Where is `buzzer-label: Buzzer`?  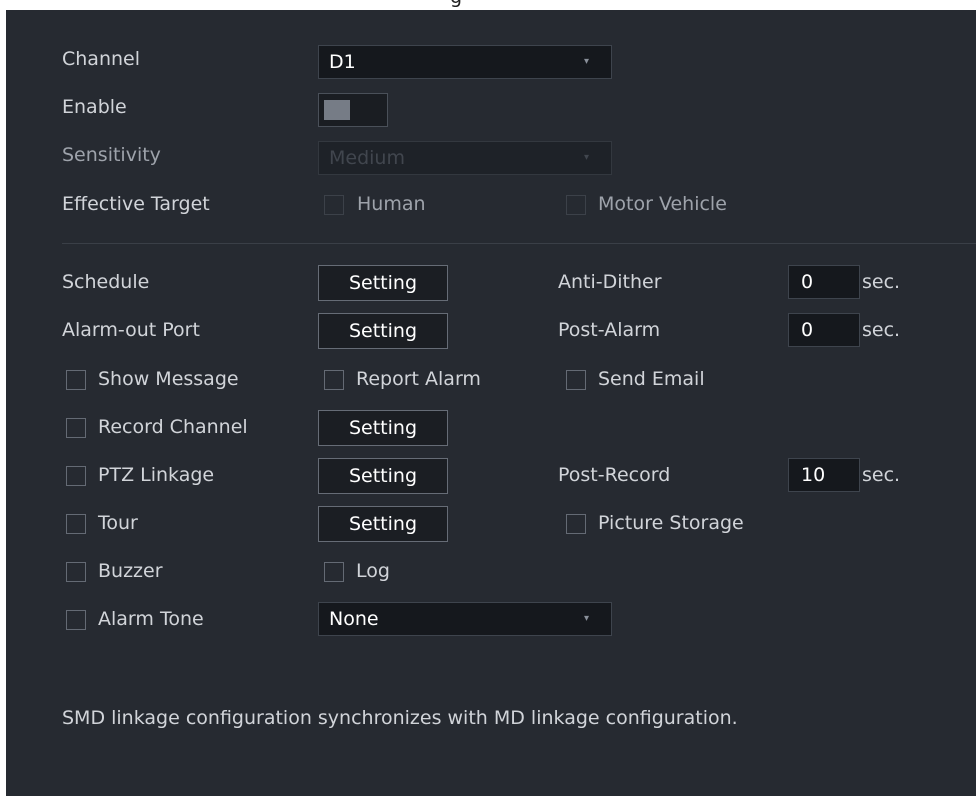 buzzer-label: Buzzer is located at coordinates (130, 571).